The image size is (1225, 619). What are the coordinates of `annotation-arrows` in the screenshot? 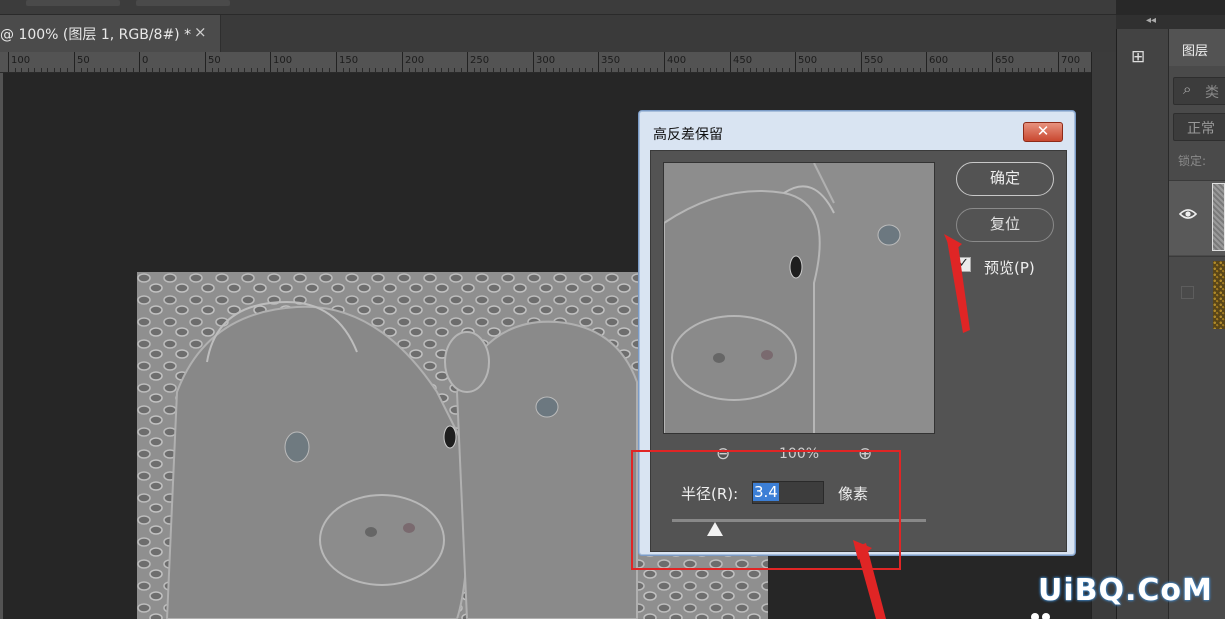 It's located at (911, 426).